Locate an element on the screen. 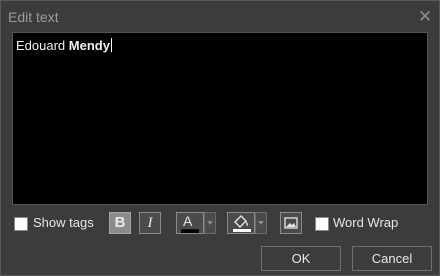  paint-bucket-icon is located at coordinates (242, 223).